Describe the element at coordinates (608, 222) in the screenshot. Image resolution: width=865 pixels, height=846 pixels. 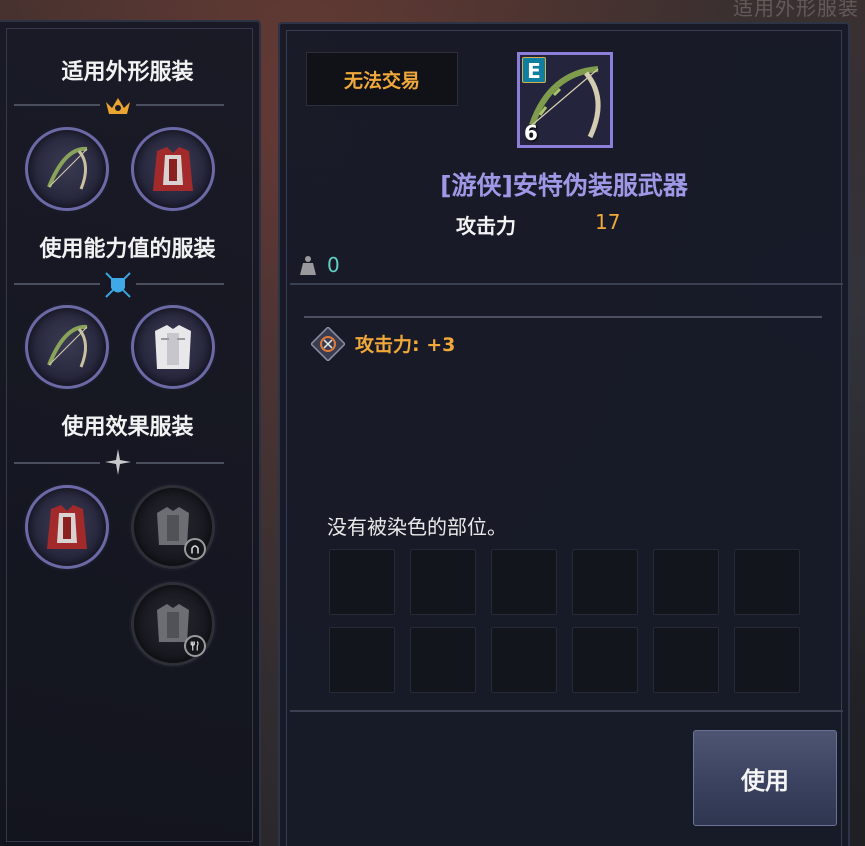
I see `attack-stat-value: 17` at that location.